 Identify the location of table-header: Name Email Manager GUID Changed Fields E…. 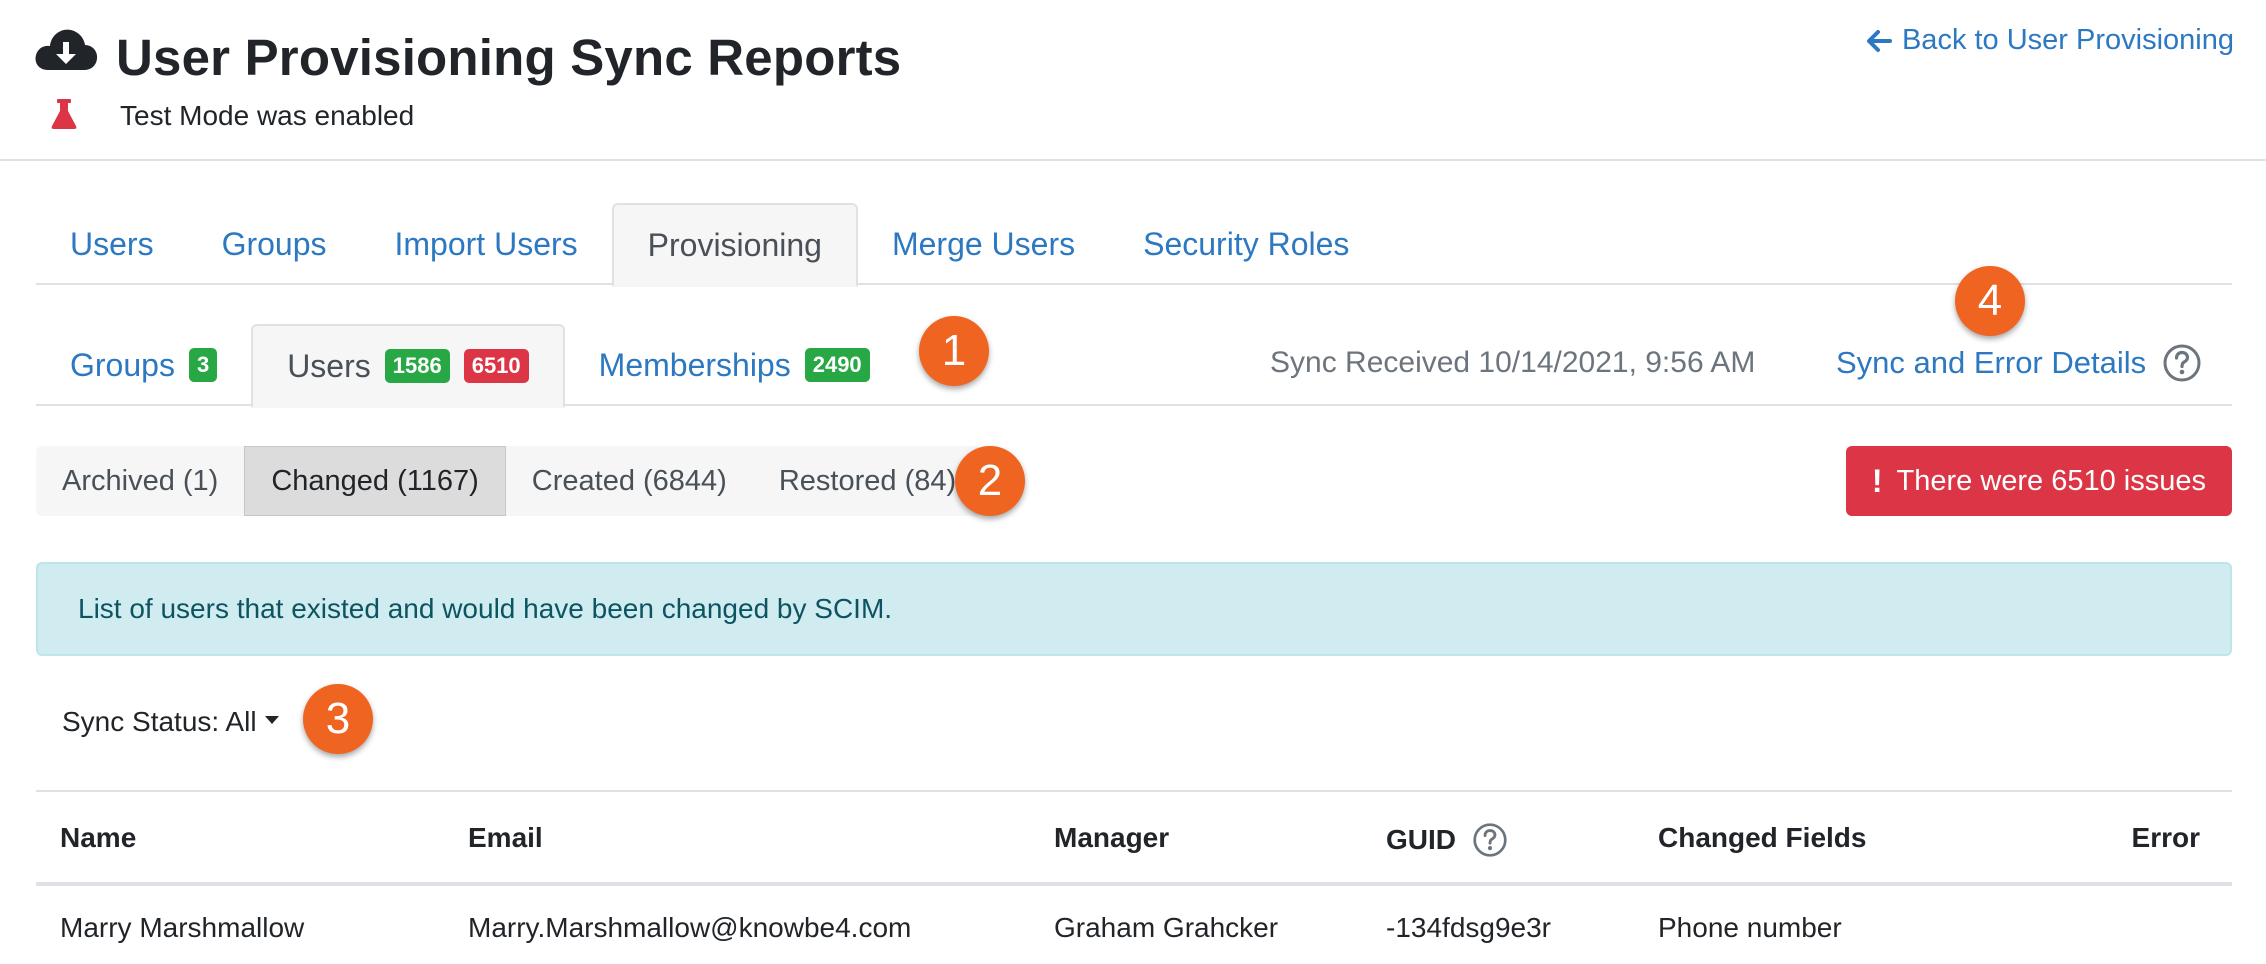
(1134, 839).